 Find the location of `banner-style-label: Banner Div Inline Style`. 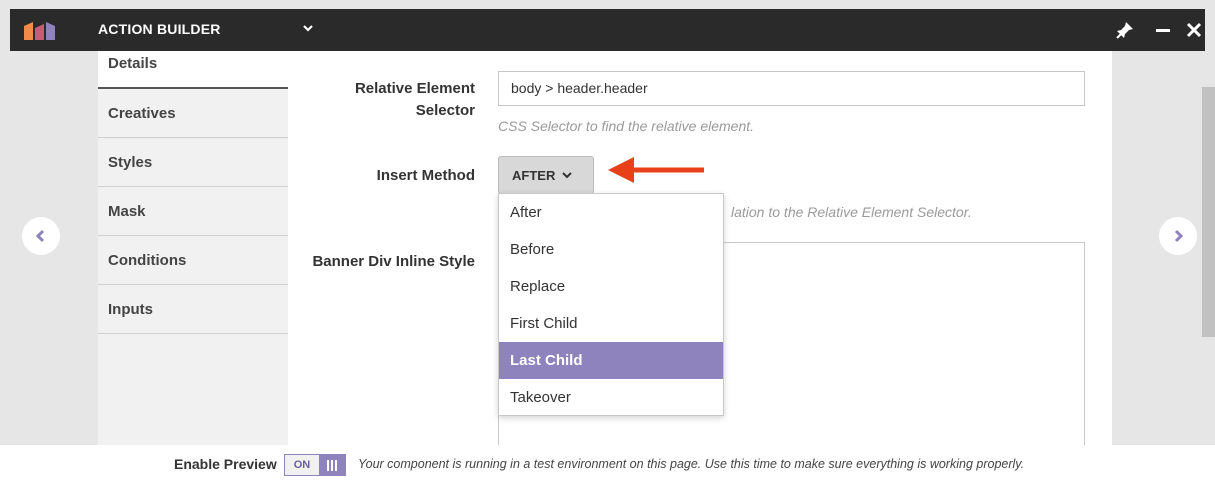

banner-style-label: Banner Div Inline Style is located at coordinates (393, 261).